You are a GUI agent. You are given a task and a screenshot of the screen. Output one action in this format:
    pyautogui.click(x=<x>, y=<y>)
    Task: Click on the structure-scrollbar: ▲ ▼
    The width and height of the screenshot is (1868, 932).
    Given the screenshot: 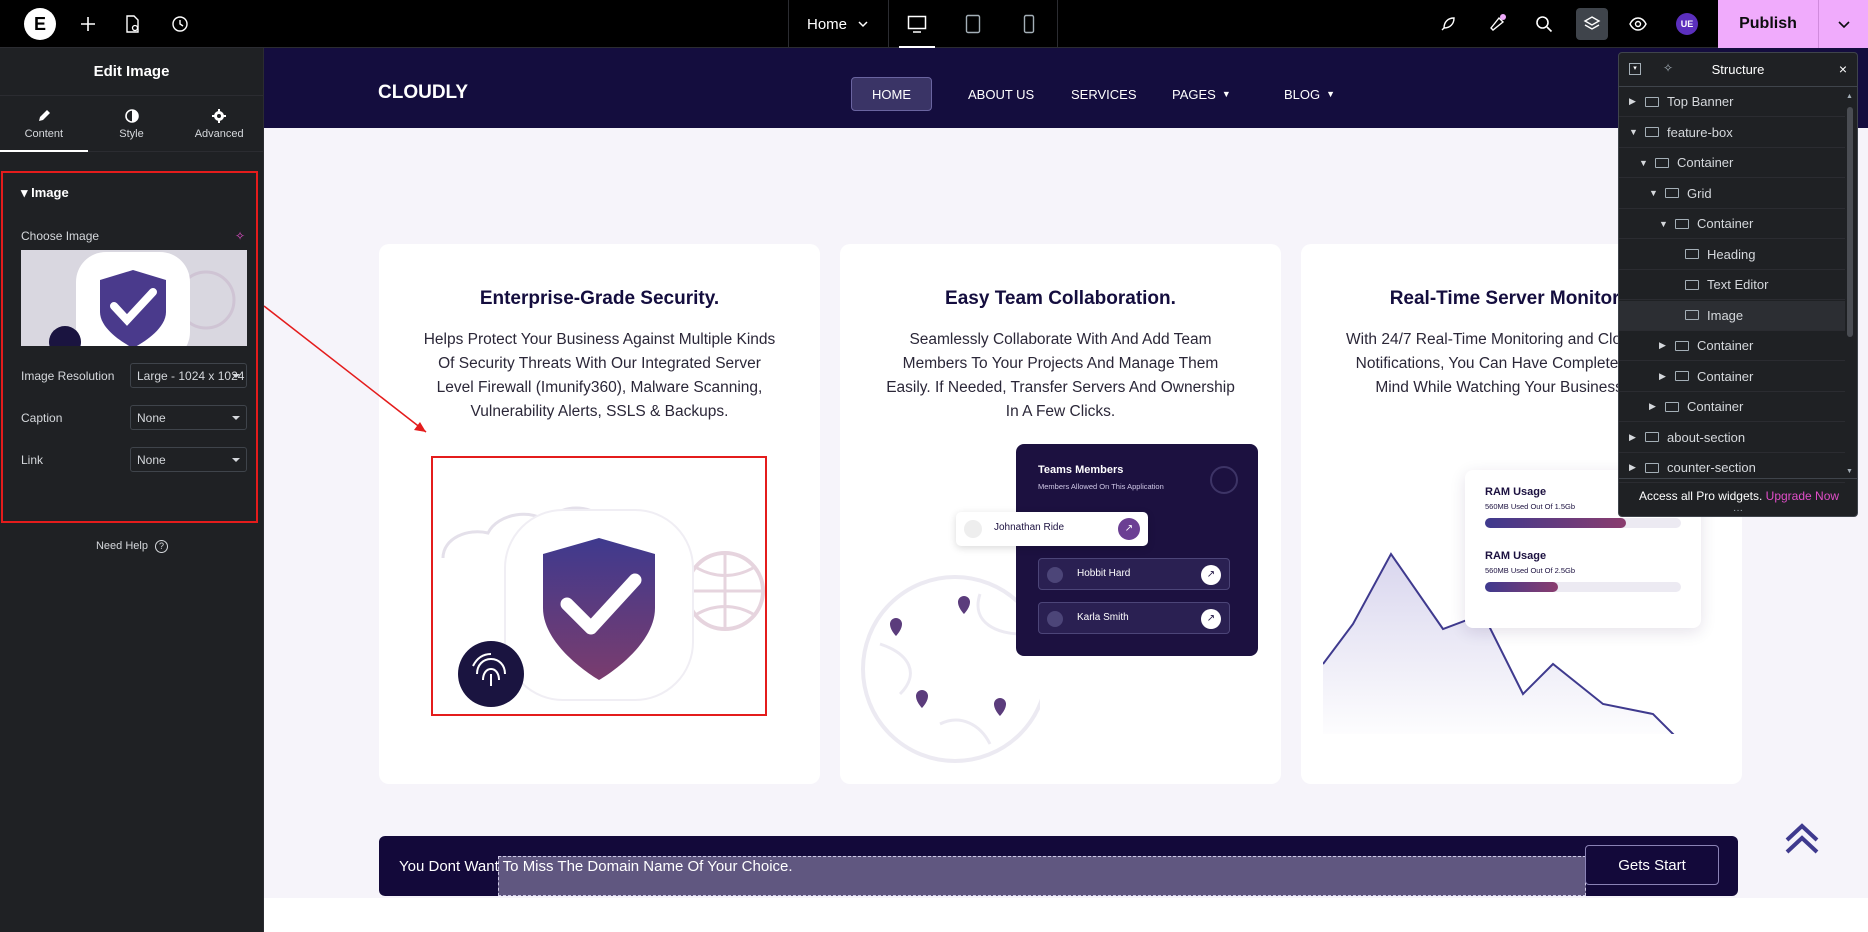 What is the action you would take?
    pyautogui.click(x=1850, y=282)
    